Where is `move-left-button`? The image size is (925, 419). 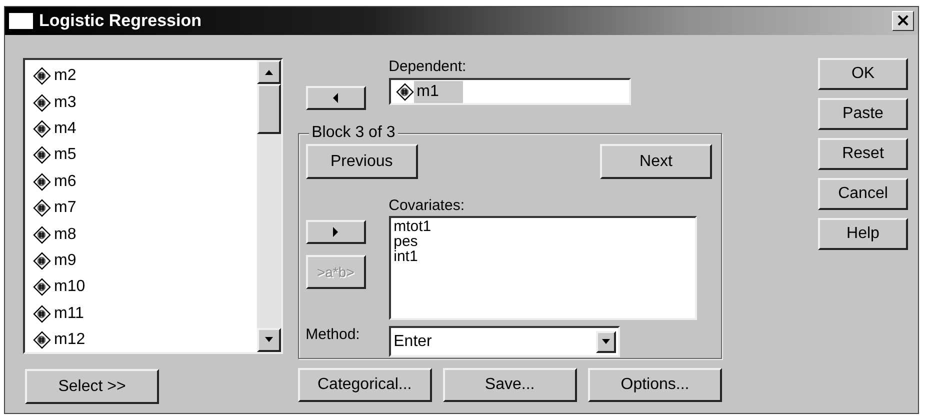 move-left-button is located at coordinates (336, 98).